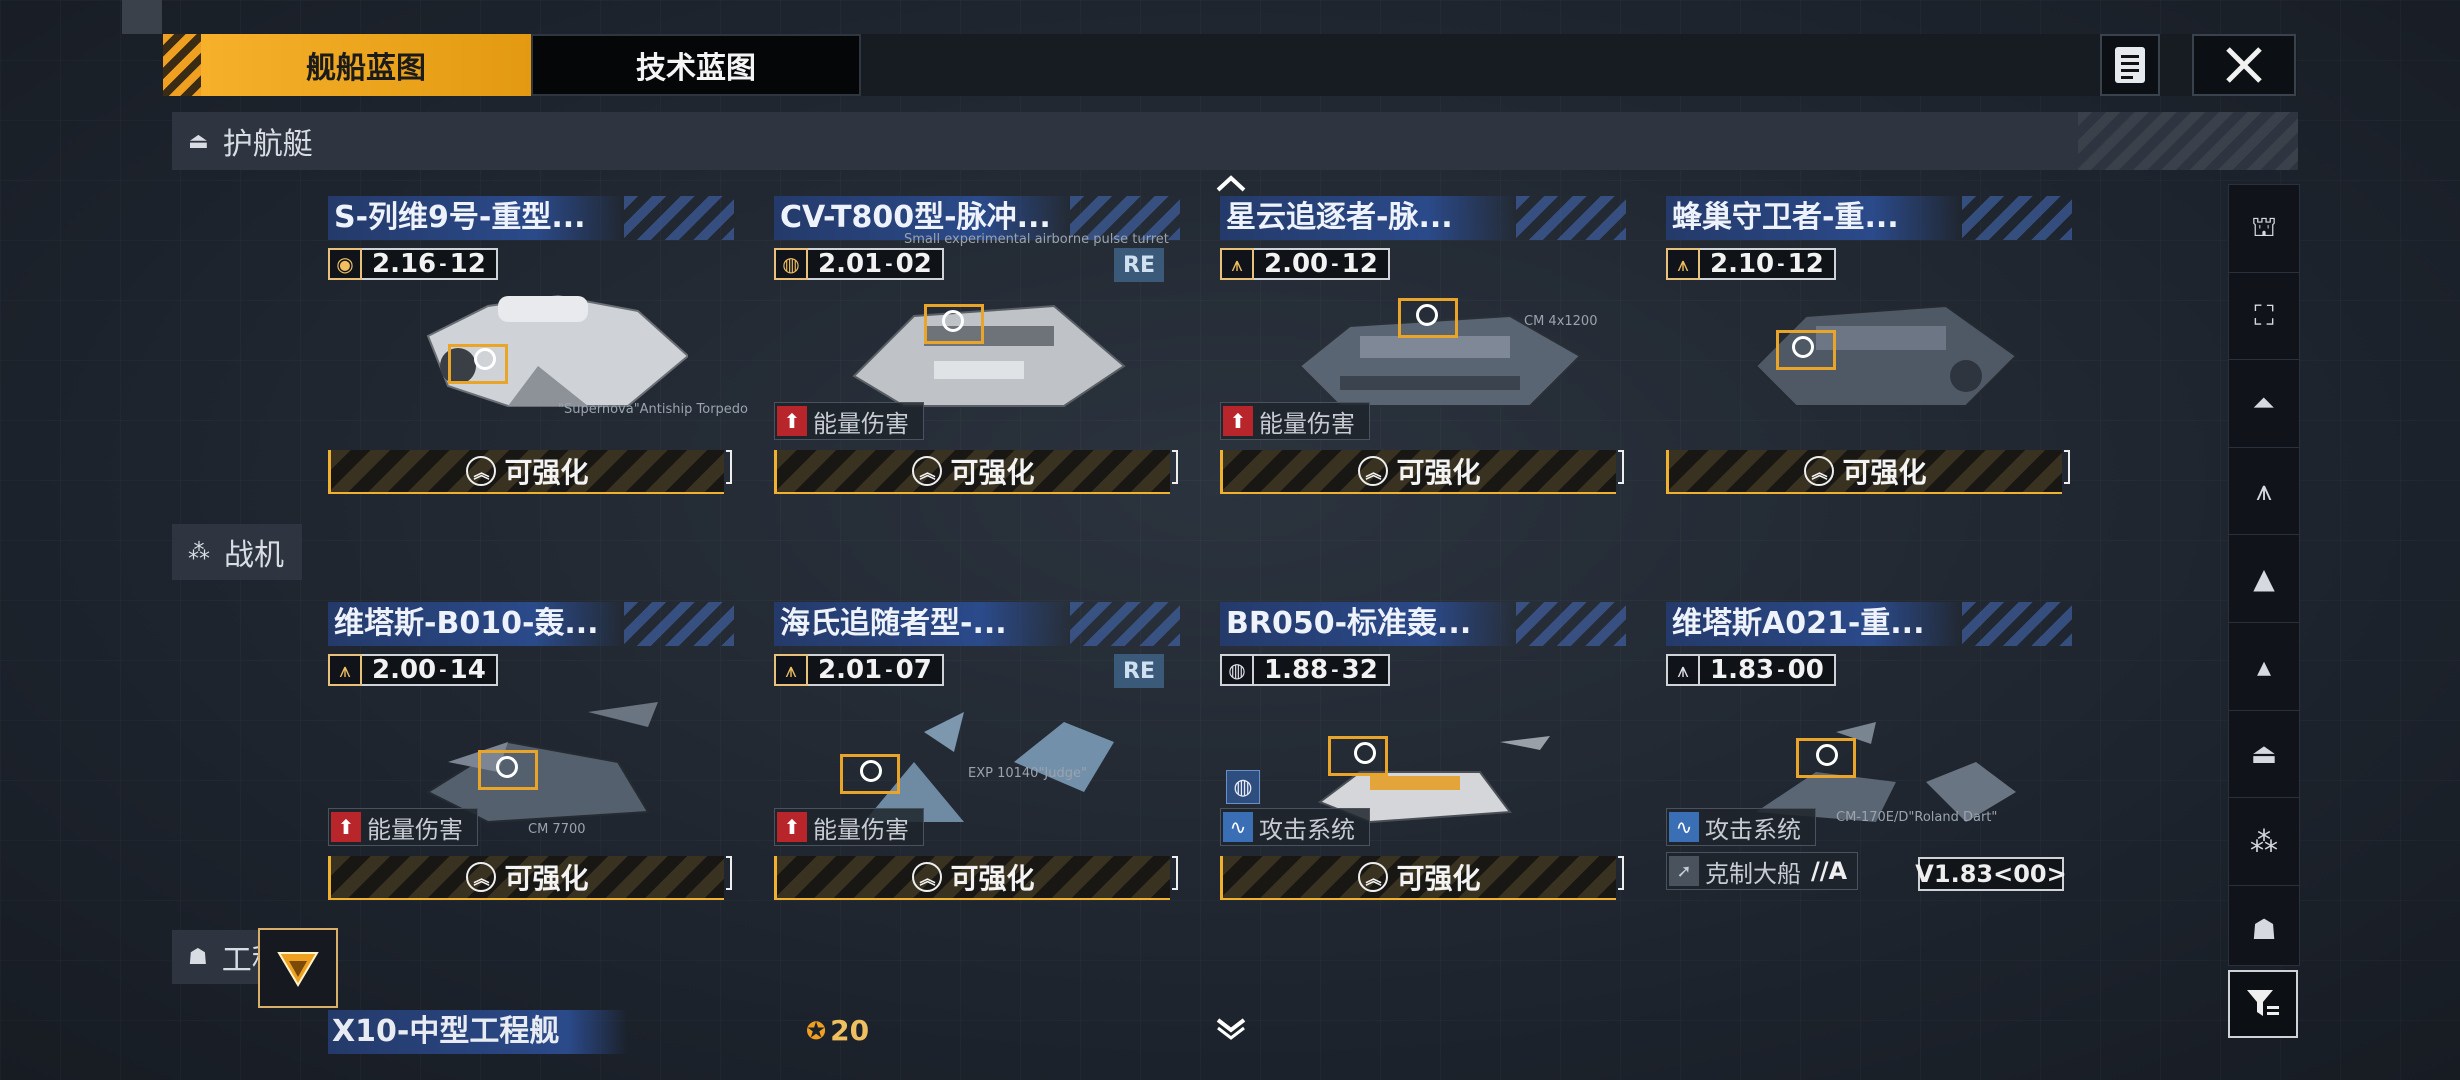 The width and height of the screenshot is (2460, 1080). I want to click on category-frigate: ⩚, so click(2264, 492).